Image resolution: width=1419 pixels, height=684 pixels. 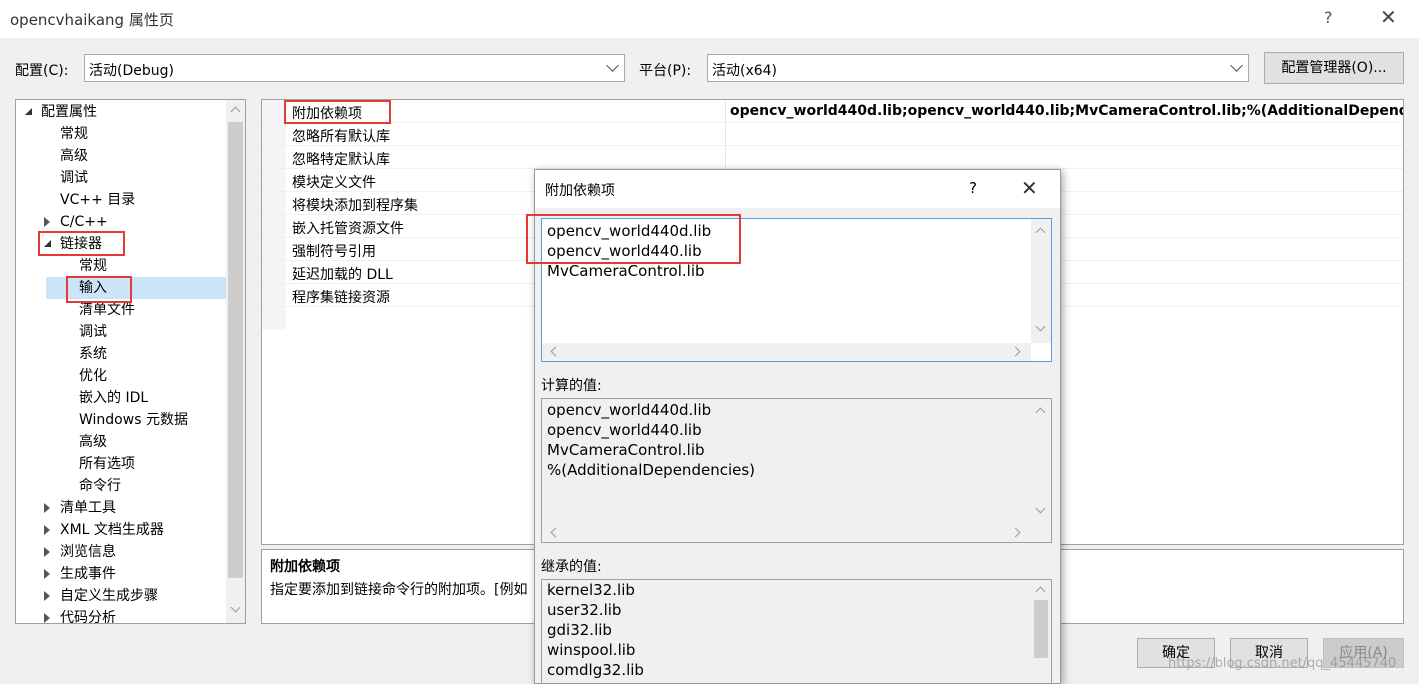 What do you see at coordinates (1041, 281) in the screenshot?
I see `edit-vscrollbar` at bounding box center [1041, 281].